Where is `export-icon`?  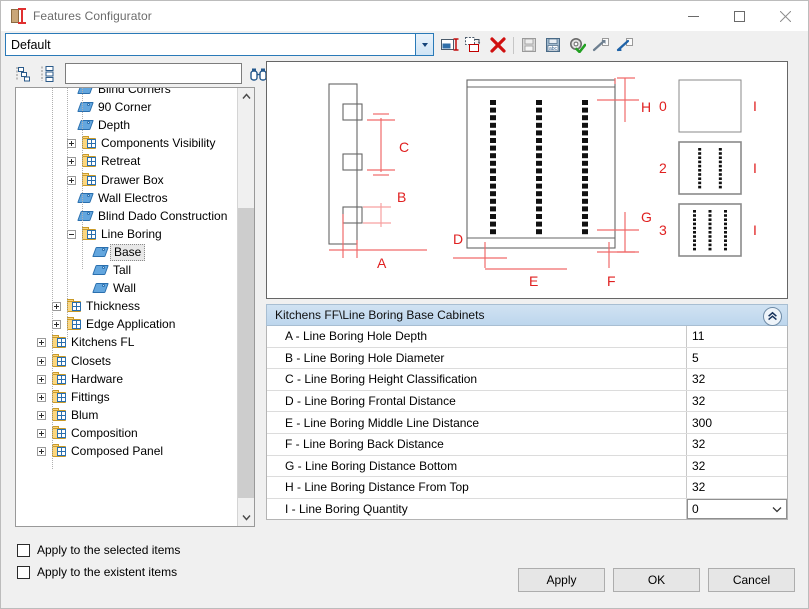
export-icon is located at coordinates (601, 45).